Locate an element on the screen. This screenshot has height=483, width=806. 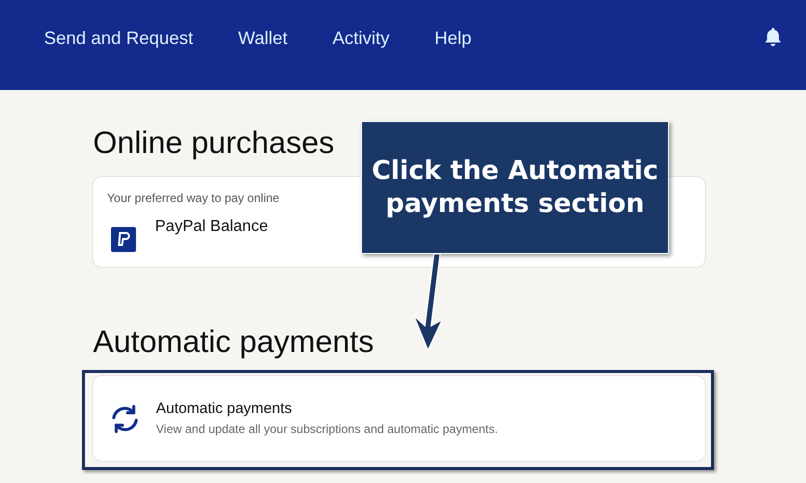
card-caption: Your preferred way to pay online is located at coordinates (193, 198).